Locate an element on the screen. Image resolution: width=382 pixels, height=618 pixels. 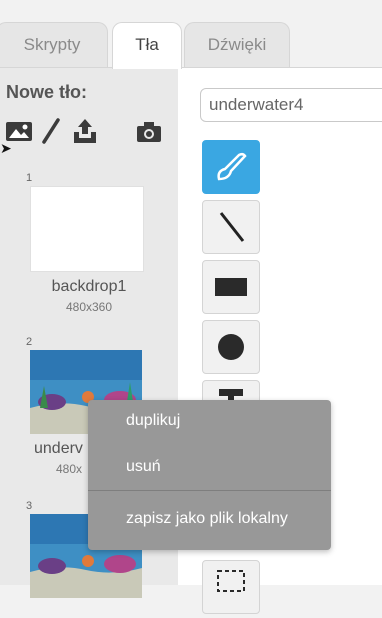
ellipse-icon is located at coordinates (231, 347).